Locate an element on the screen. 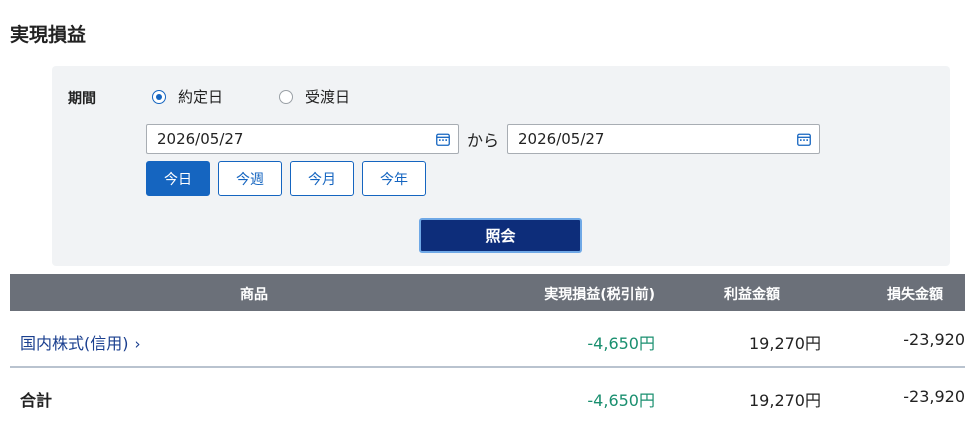  product-name: 国内株式(信用) is located at coordinates (74, 343).